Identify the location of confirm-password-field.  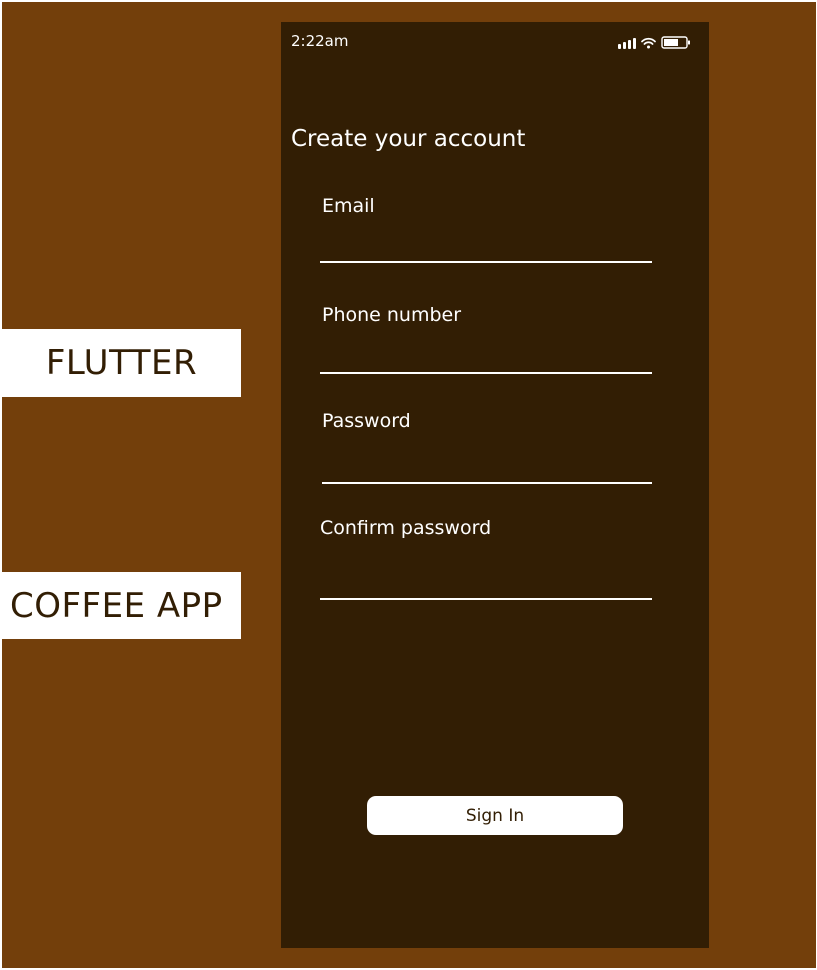
(486, 599).